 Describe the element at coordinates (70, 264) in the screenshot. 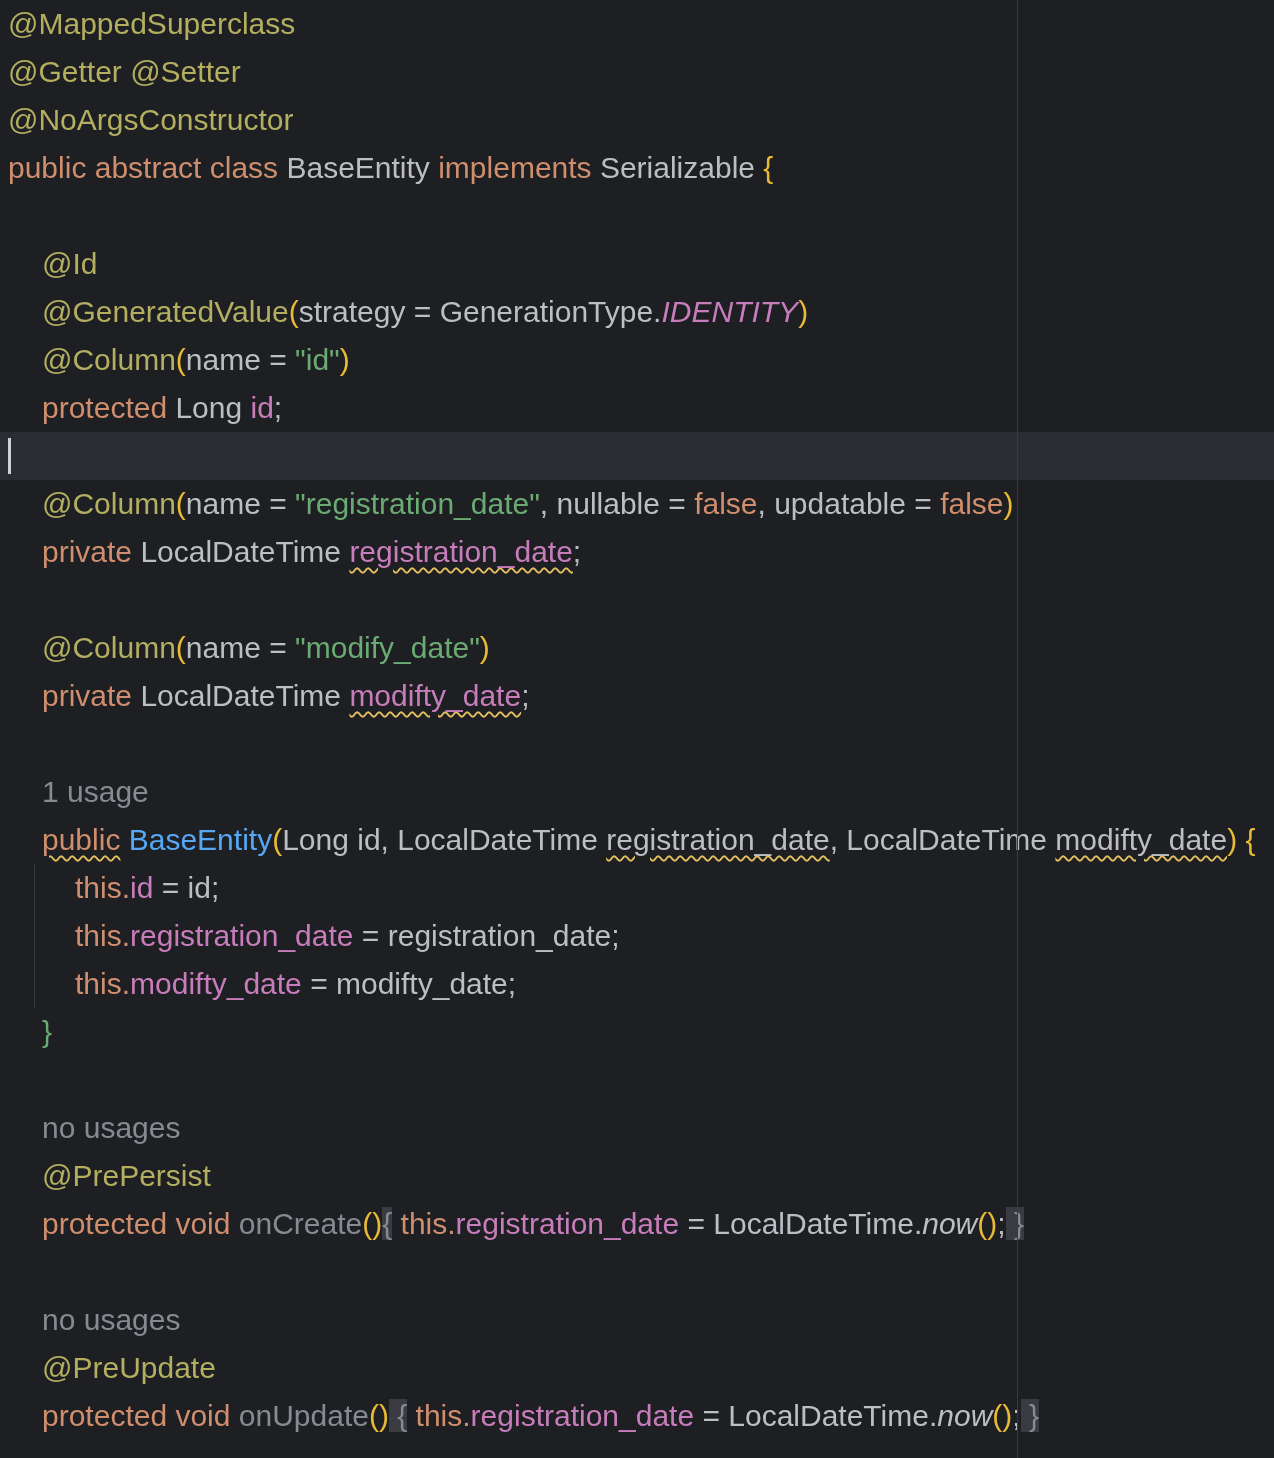

I see `code-line: @Id` at that location.